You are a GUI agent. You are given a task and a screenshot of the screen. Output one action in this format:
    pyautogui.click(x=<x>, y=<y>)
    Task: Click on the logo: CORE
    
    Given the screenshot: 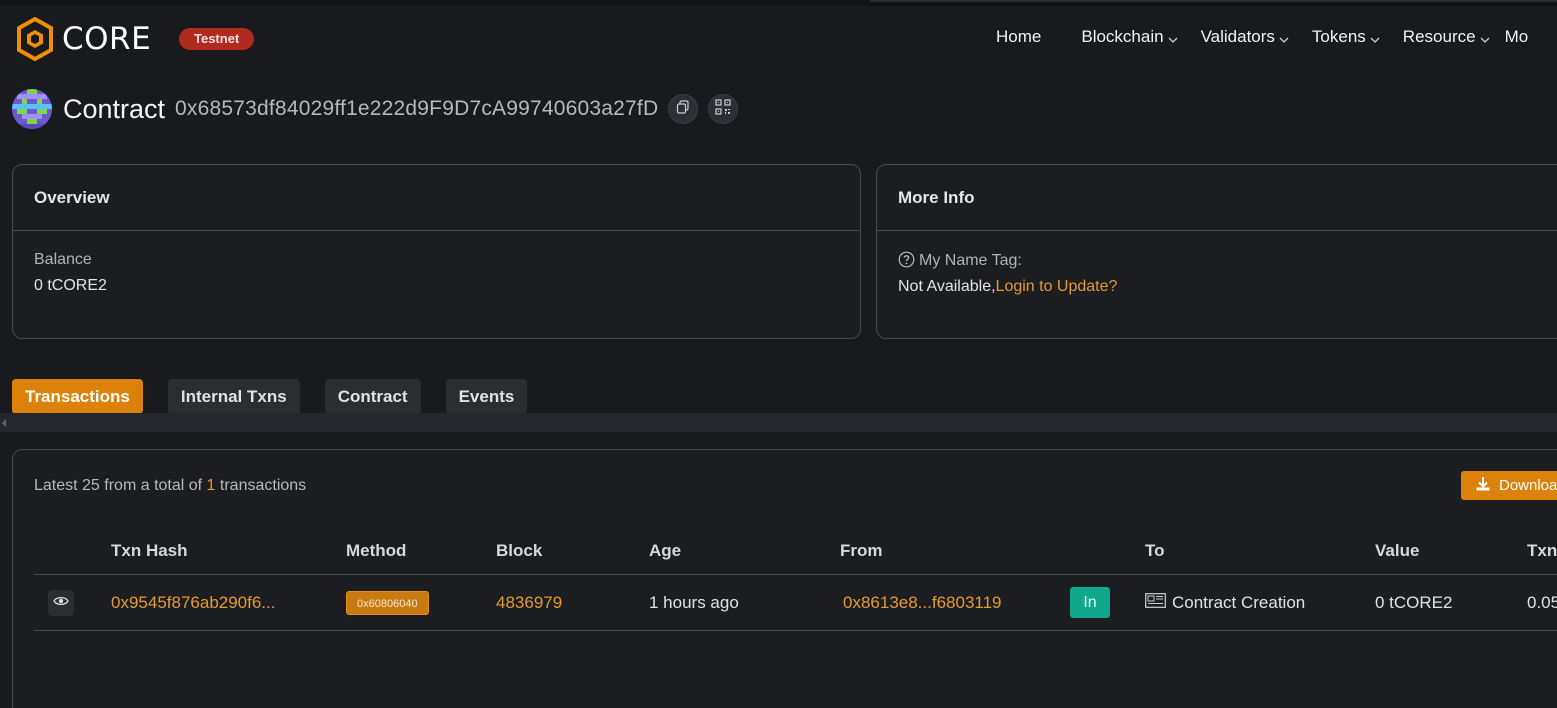 What is the action you would take?
    pyautogui.click(x=83, y=39)
    